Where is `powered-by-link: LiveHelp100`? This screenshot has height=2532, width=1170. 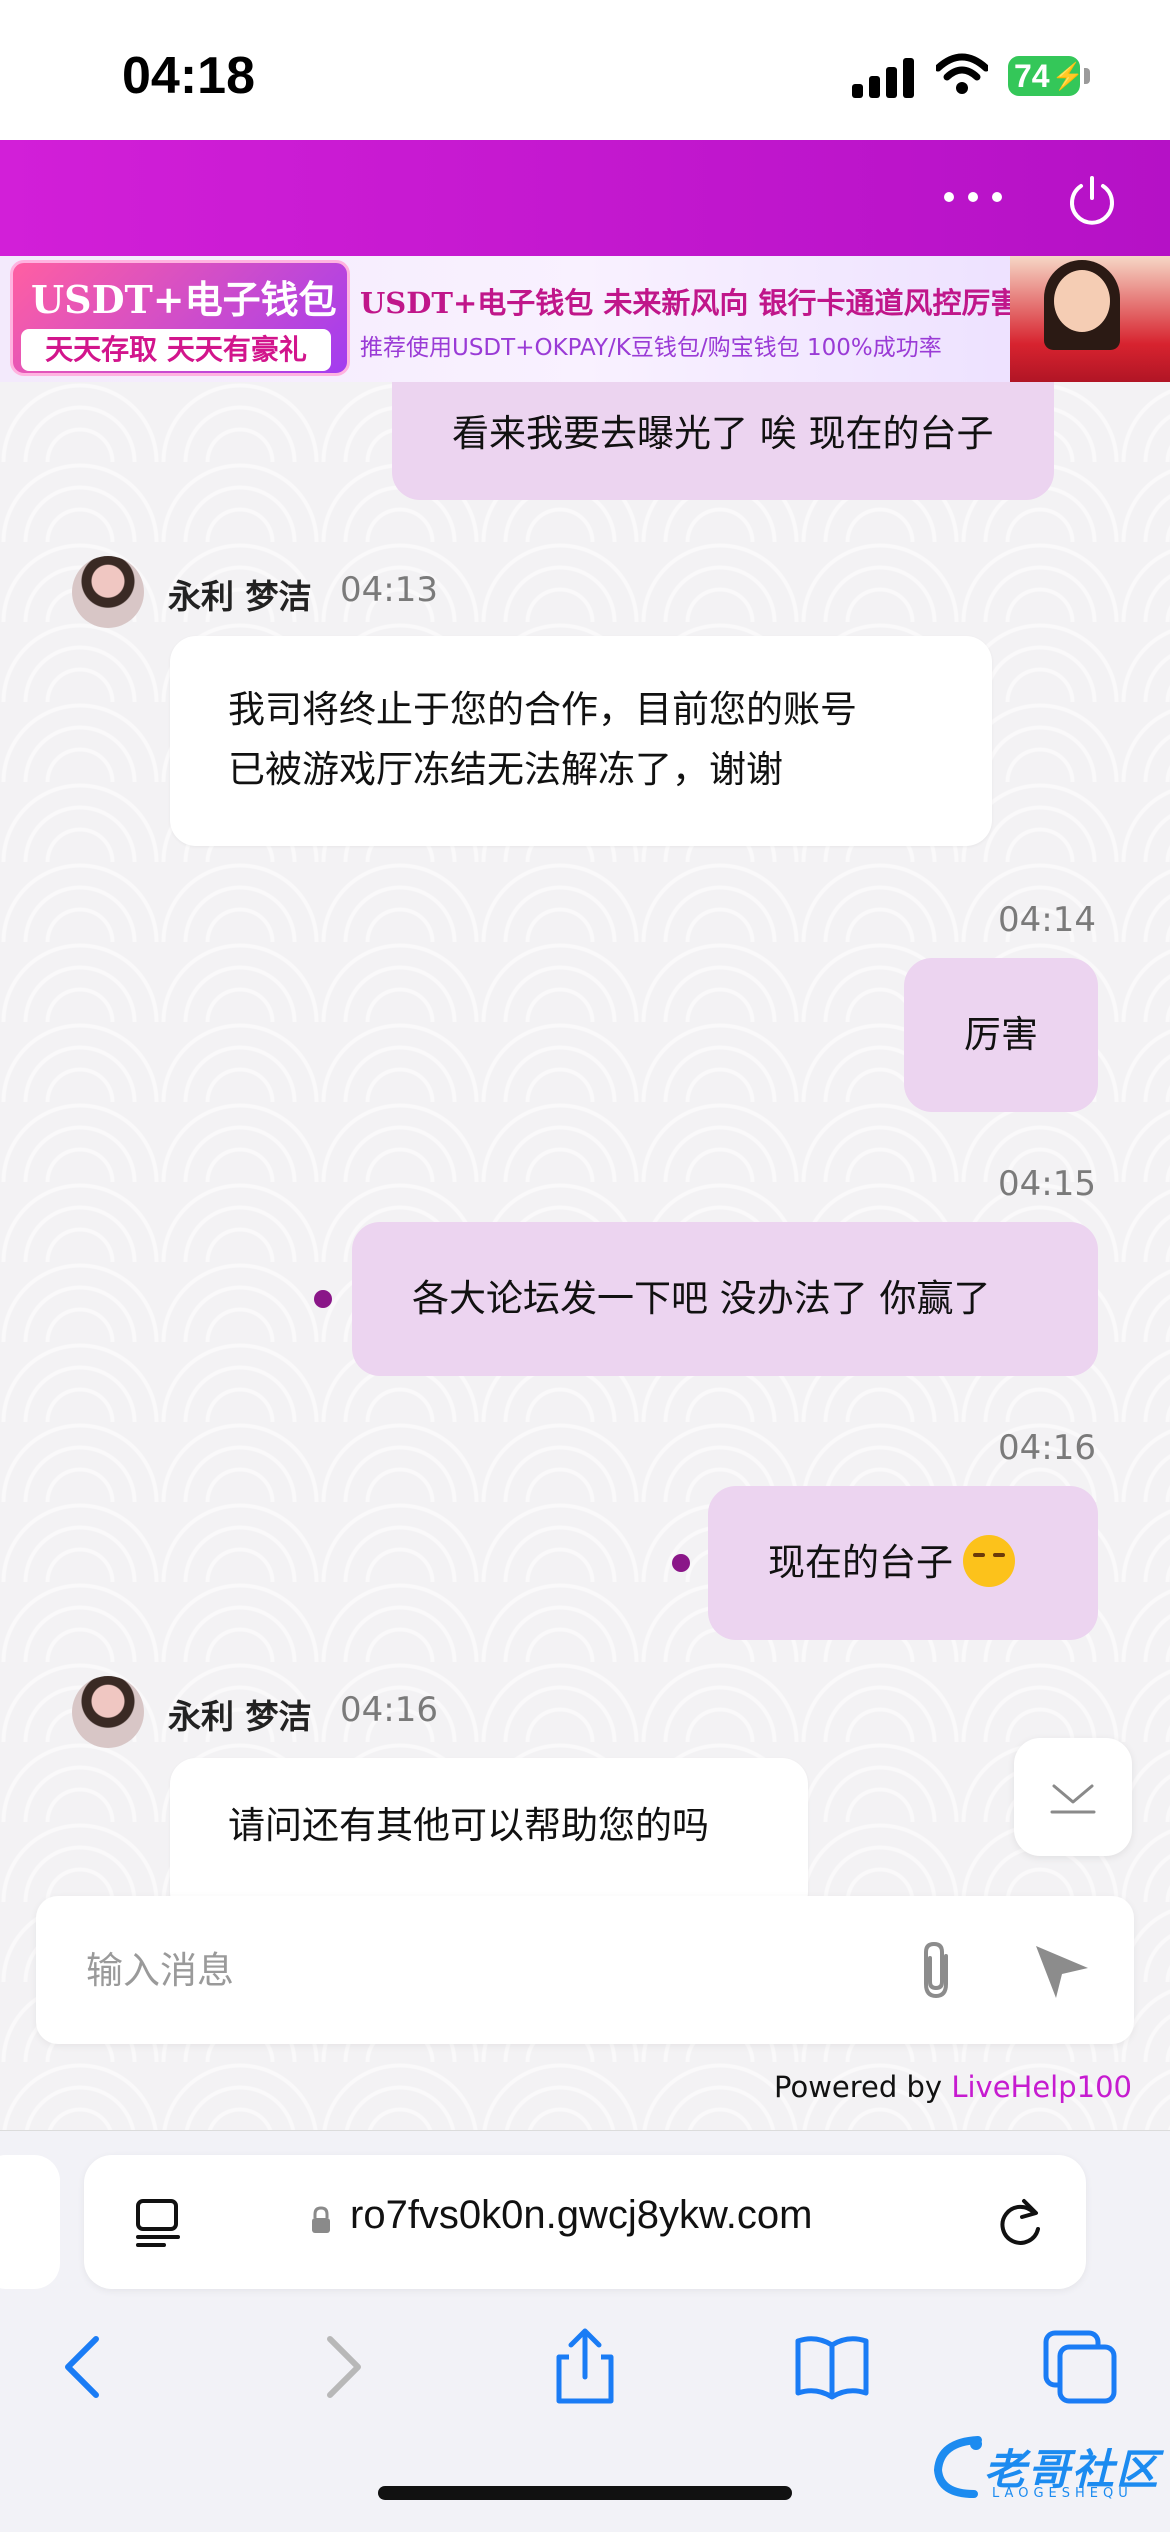 powered-by-link: LiveHelp100 is located at coordinates (1041, 2087).